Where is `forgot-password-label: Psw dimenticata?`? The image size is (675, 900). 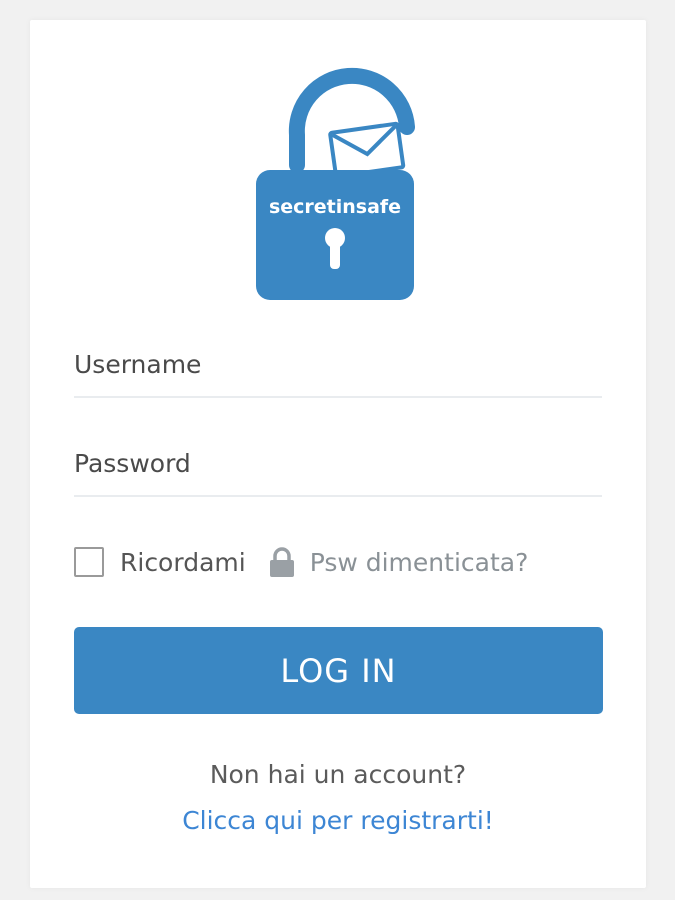
forgot-password-label: Psw dimenticata? is located at coordinates (419, 562).